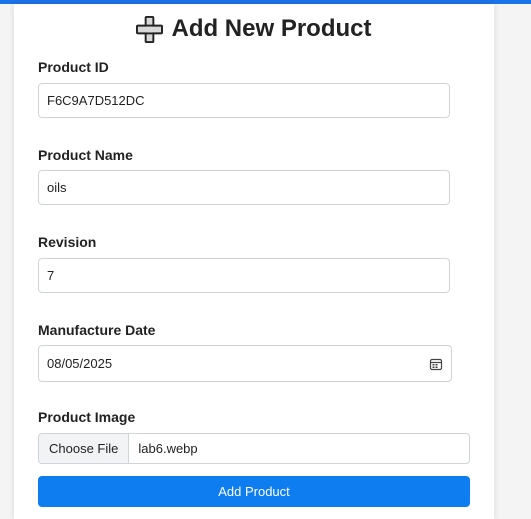 This screenshot has width=531, height=519. What do you see at coordinates (244, 187) in the screenshot?
I see `product-name-input` at bounding box center [244, 187].